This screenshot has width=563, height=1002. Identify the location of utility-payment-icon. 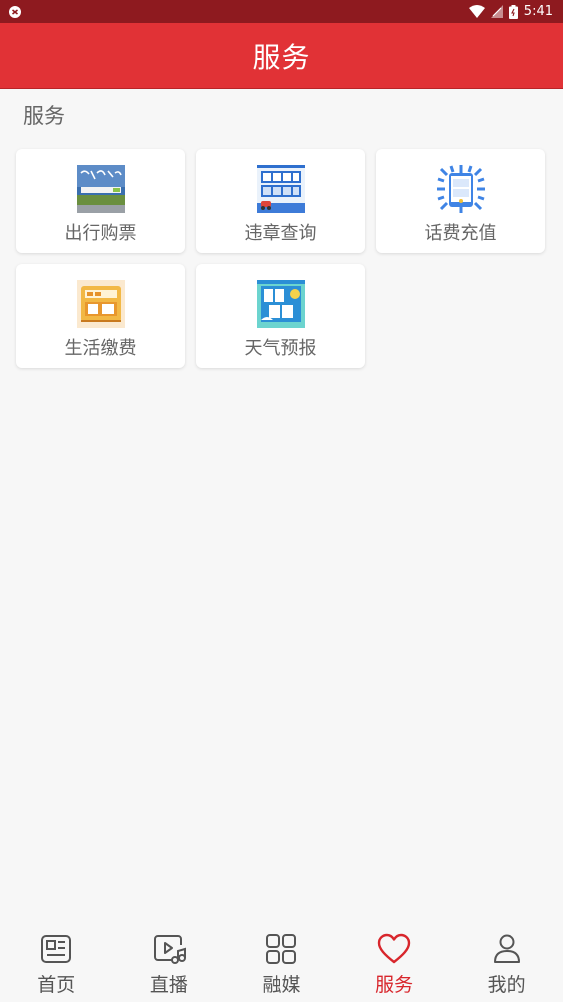
(100, 304).